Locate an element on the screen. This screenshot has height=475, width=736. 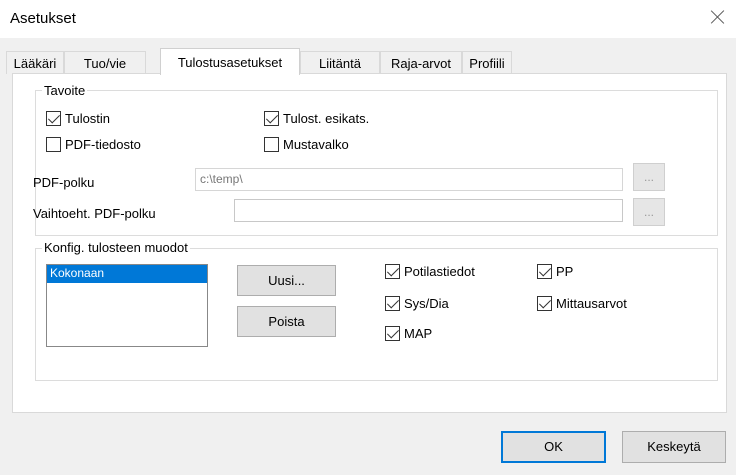
checkbox-sys-dia-box is located at coordinates (392, 303).